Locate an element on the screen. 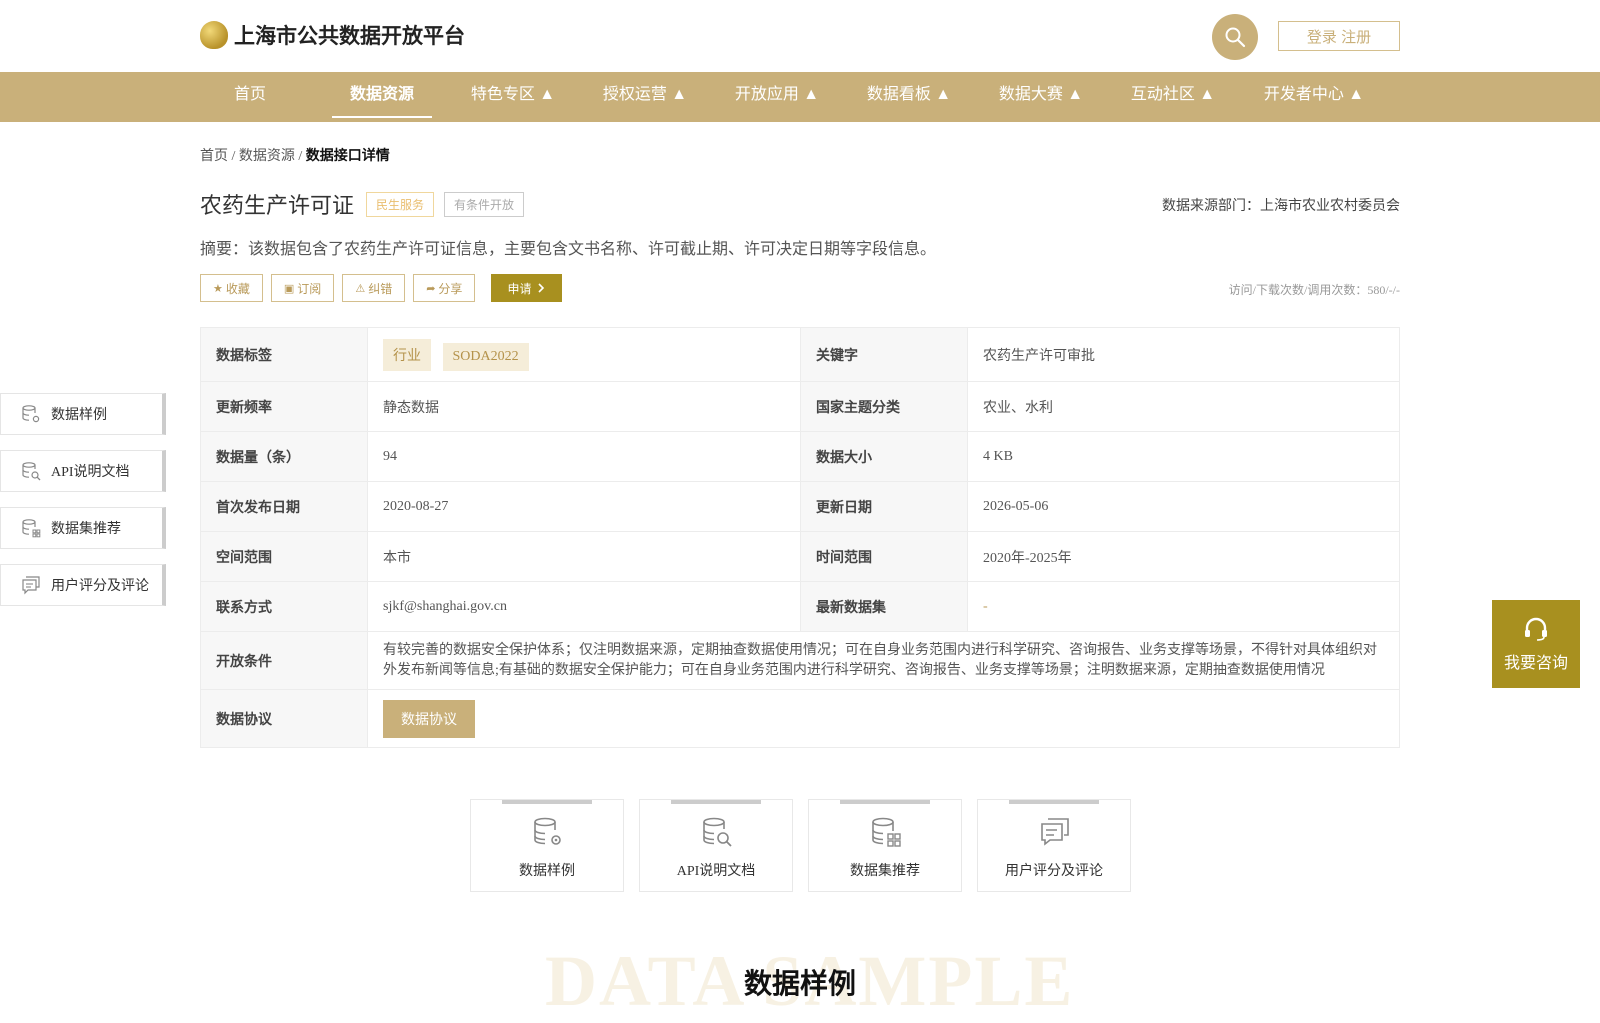 Image resolution: width=1600 pixels, height=1023 pixels. side-nav-label: API说明文档 is located at coordinates (90, 472).